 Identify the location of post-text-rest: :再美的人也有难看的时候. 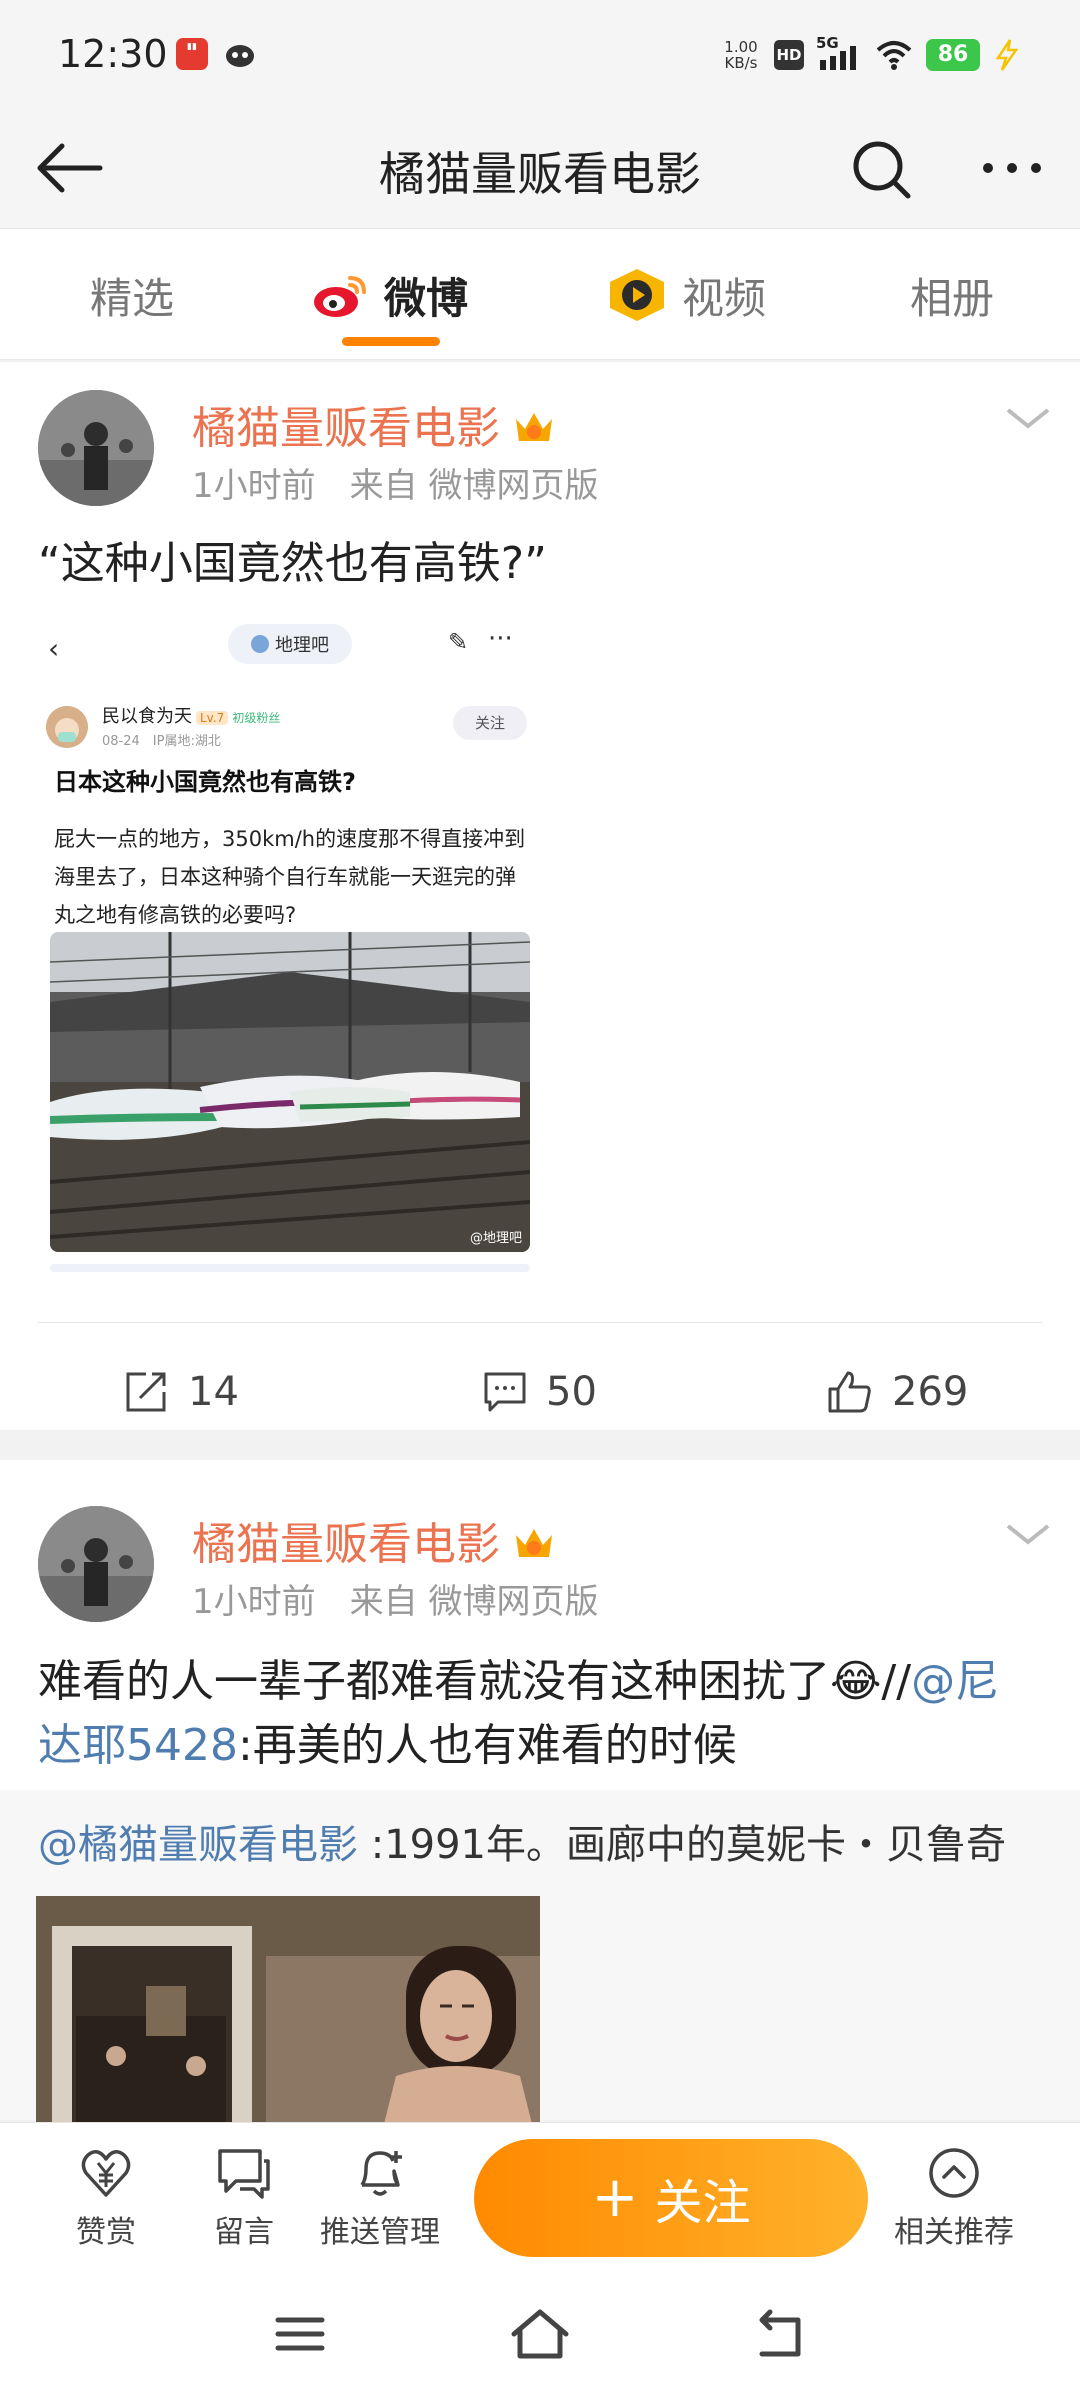
(487, 1745).